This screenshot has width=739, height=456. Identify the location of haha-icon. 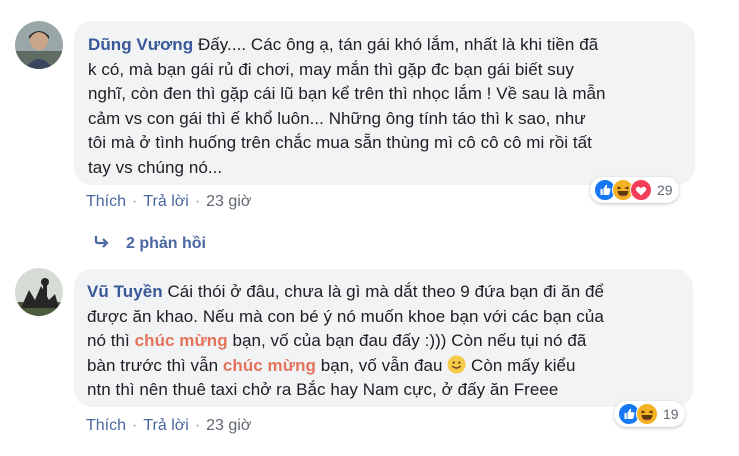
(647, 414).